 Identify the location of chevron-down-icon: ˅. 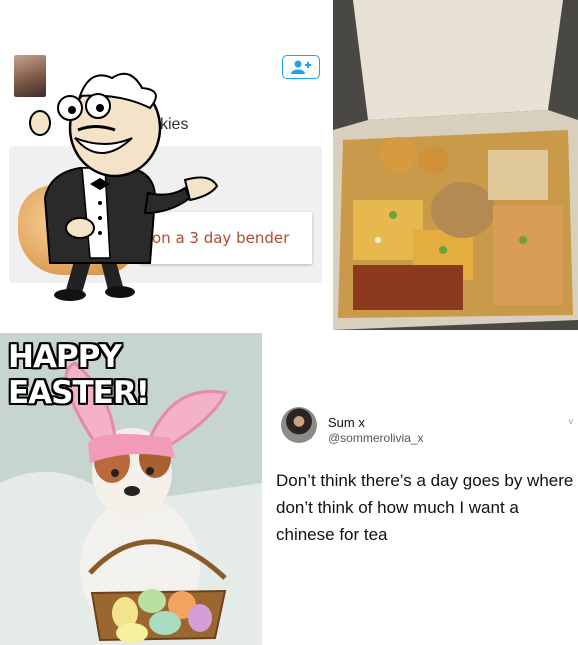
(571, 422).